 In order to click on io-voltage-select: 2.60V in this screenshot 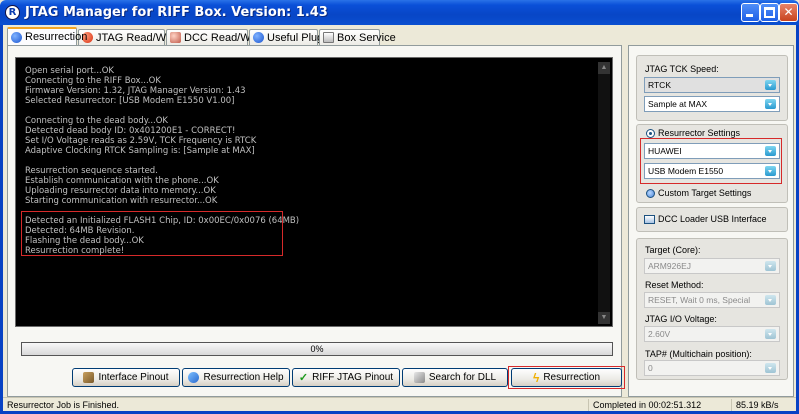, I will do `click(712, 334)`.